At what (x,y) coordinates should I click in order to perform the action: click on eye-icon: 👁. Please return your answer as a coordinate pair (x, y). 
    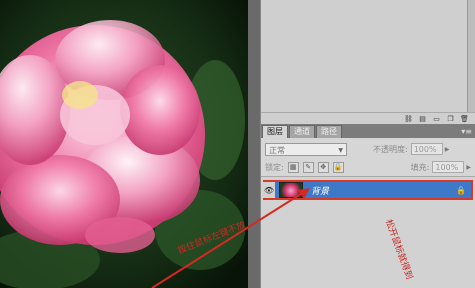
    Looking at the image, I should click on (269, 190).